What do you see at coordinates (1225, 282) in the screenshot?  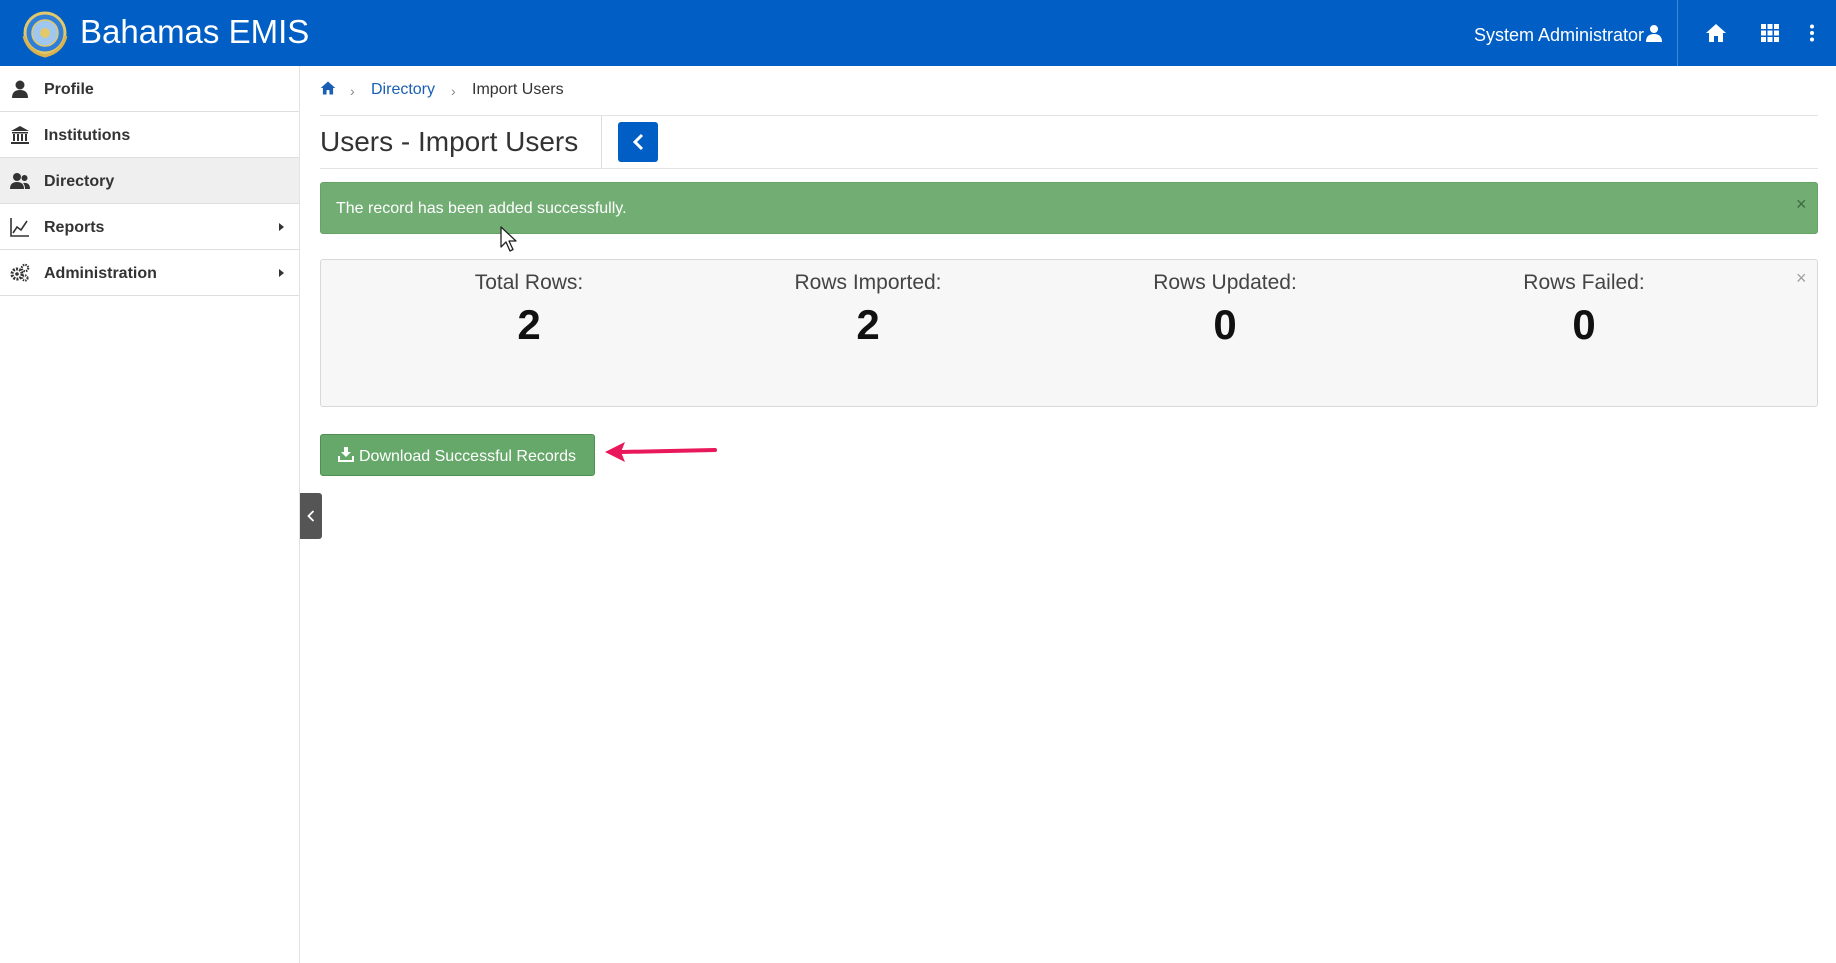 I see `stat-label: Rows Updated:` at bounding box center [1225, 282].